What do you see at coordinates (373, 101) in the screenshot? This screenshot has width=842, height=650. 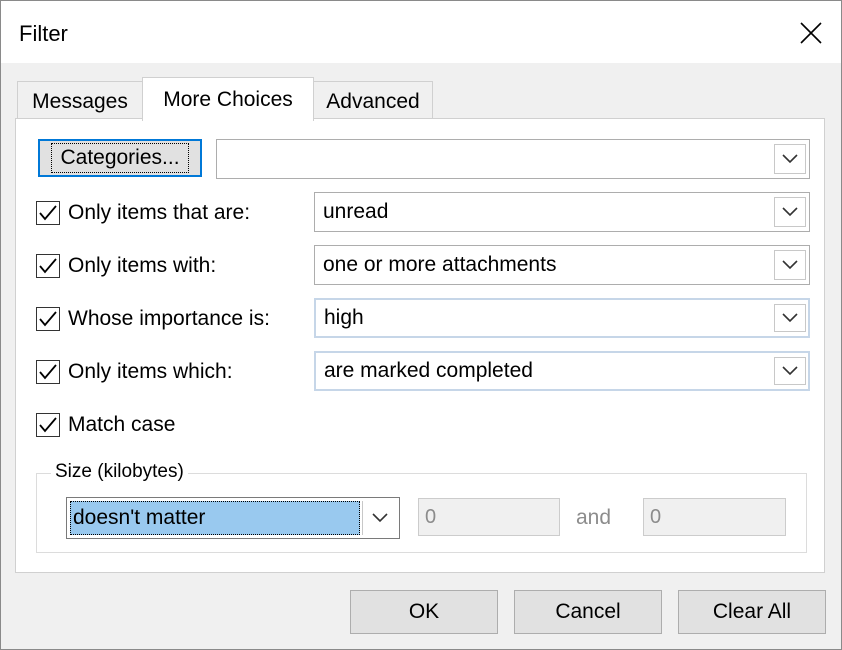 I see `tab-advanced: Advanced` at bounding box center [373, 101].